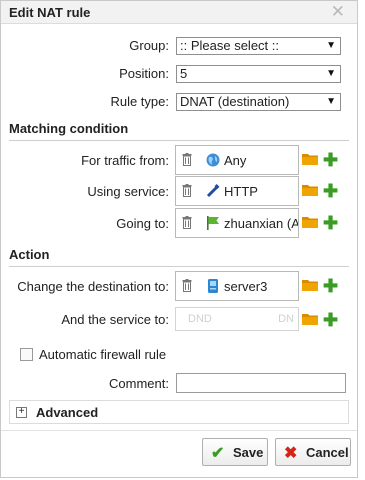 This screenshot has width=365, height=480. What do you see at coordinates (184, 73) in the screenshot?
I see `position-select-value: 5` at bounding box center [184, 73].